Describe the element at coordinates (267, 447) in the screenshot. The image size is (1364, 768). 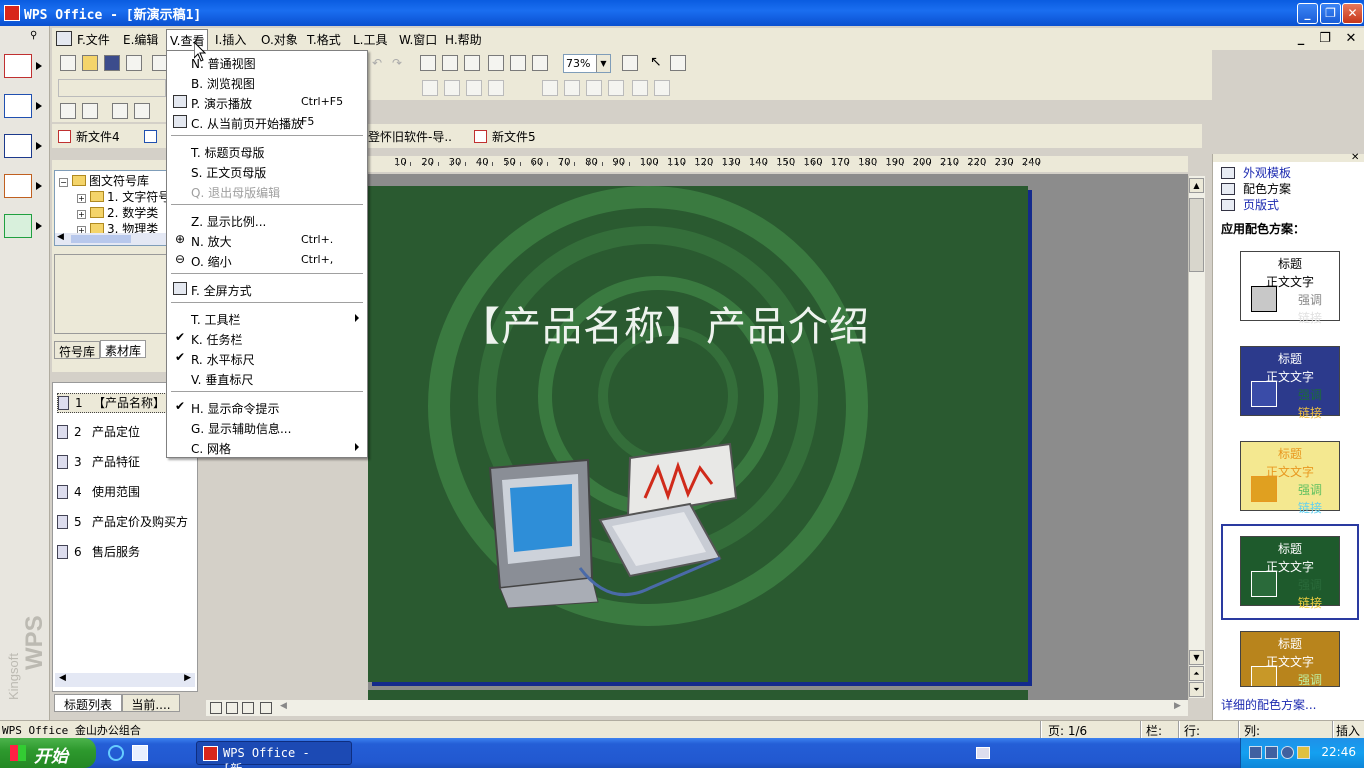
I see `menu-item-grid: C. 网格` at that location.